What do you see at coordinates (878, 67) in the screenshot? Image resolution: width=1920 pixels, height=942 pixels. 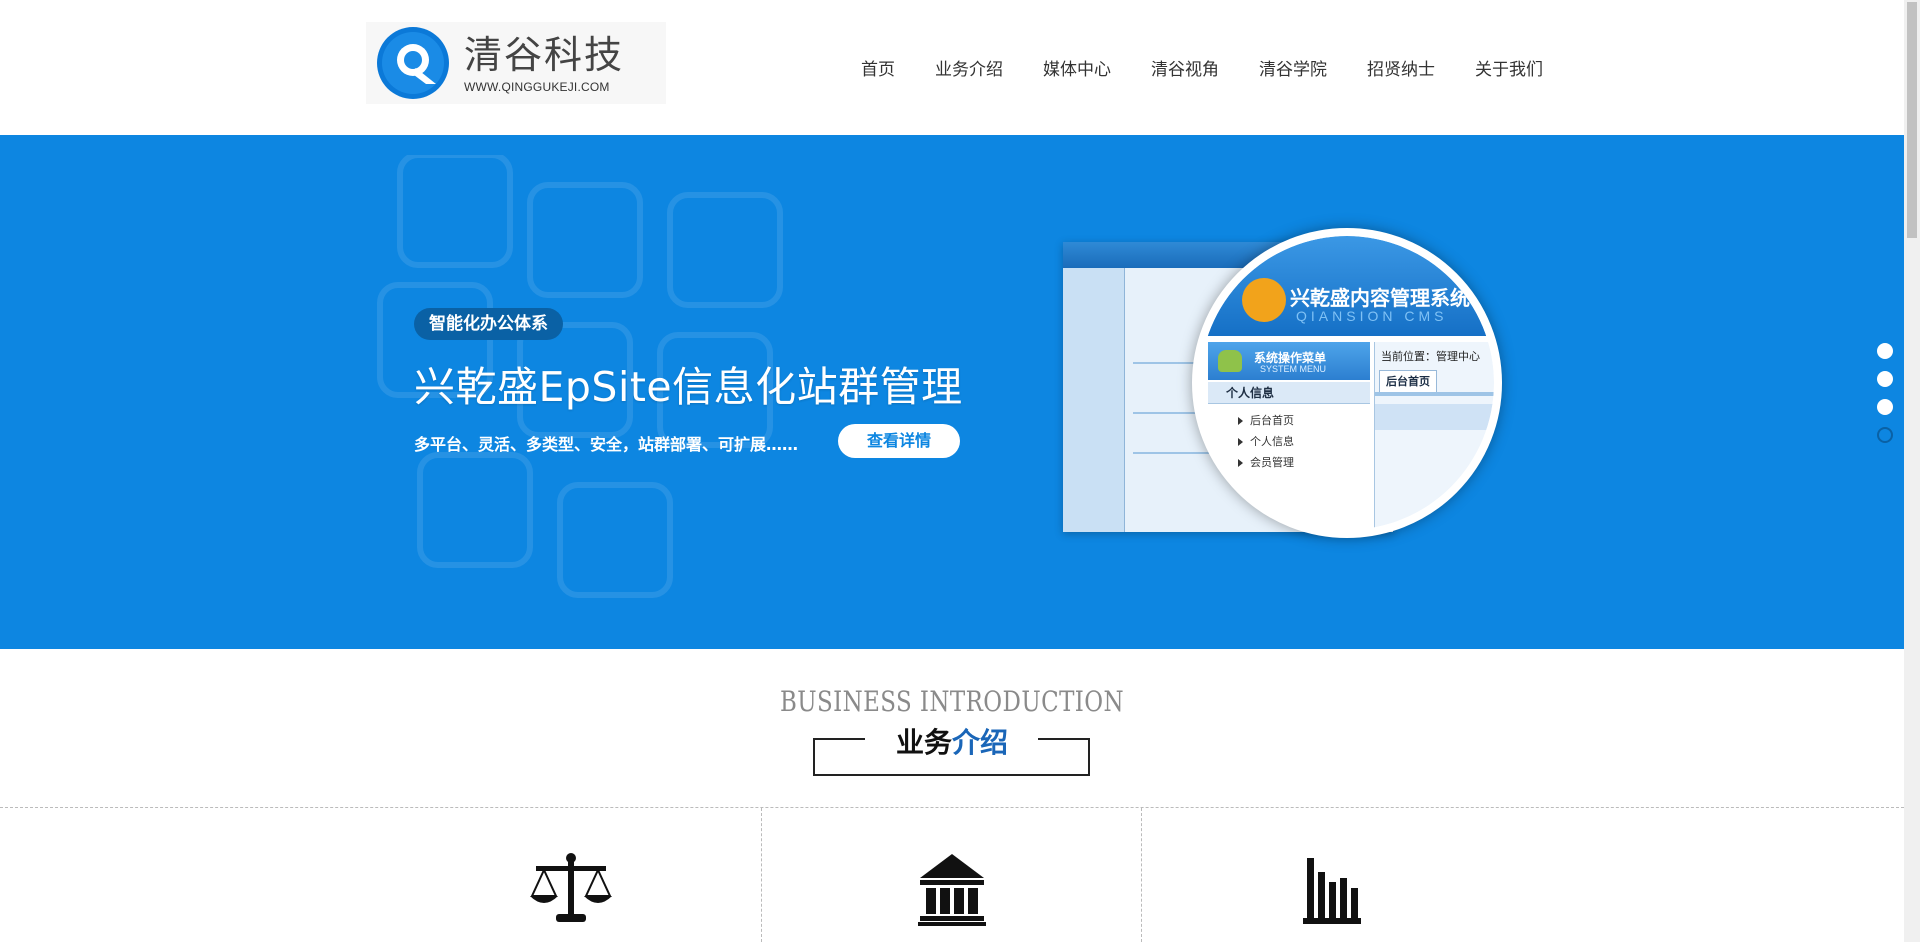 I see `nav-item-home: 首页` at bounding box center [878, 67].